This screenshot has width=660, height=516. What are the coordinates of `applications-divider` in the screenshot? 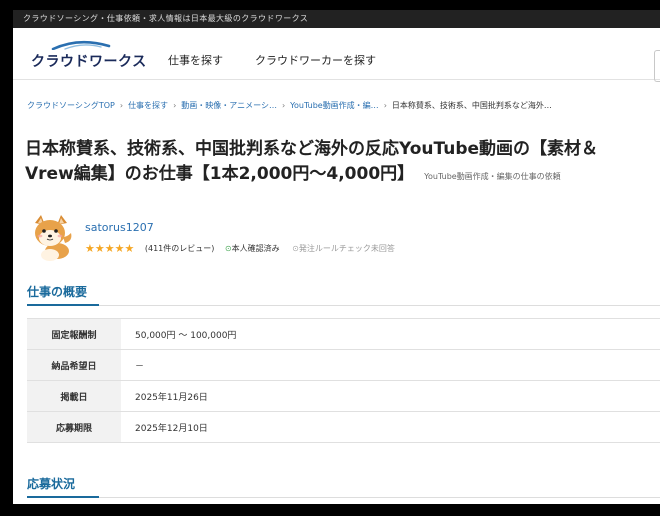 It's located at (343, 497).